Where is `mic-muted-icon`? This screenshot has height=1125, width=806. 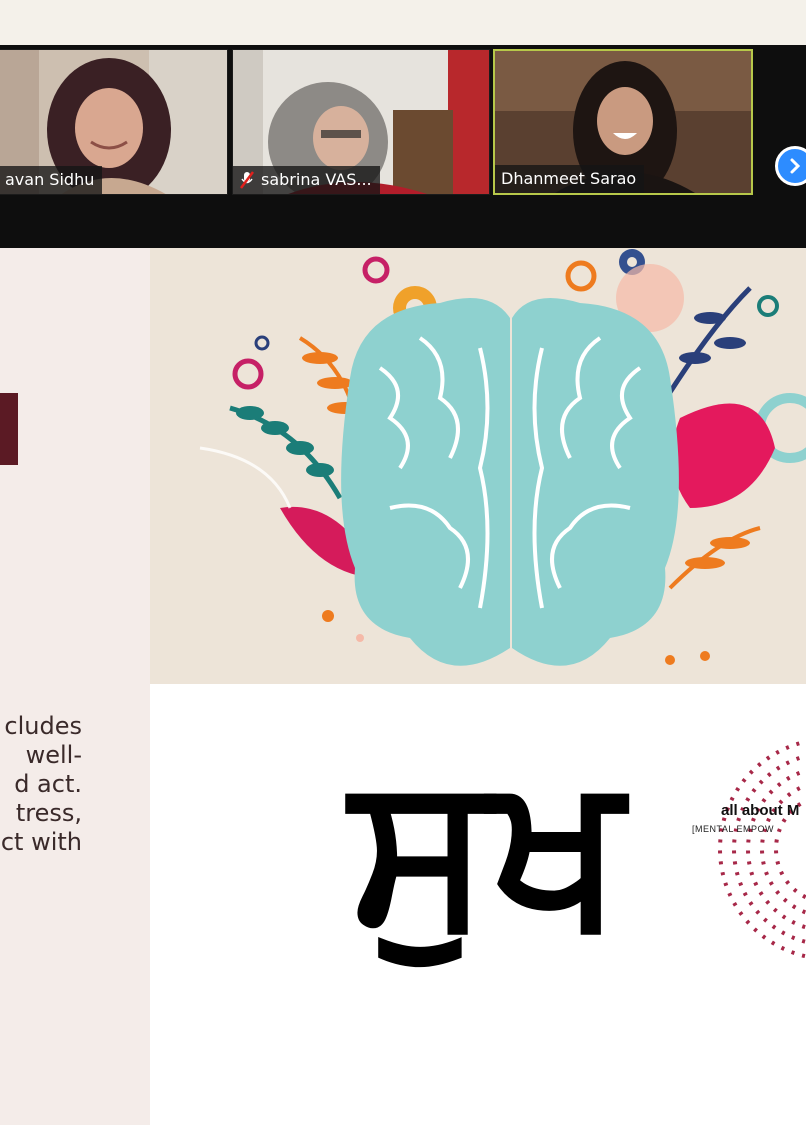
mic-muted-icon is located at coordinates (247, 180).